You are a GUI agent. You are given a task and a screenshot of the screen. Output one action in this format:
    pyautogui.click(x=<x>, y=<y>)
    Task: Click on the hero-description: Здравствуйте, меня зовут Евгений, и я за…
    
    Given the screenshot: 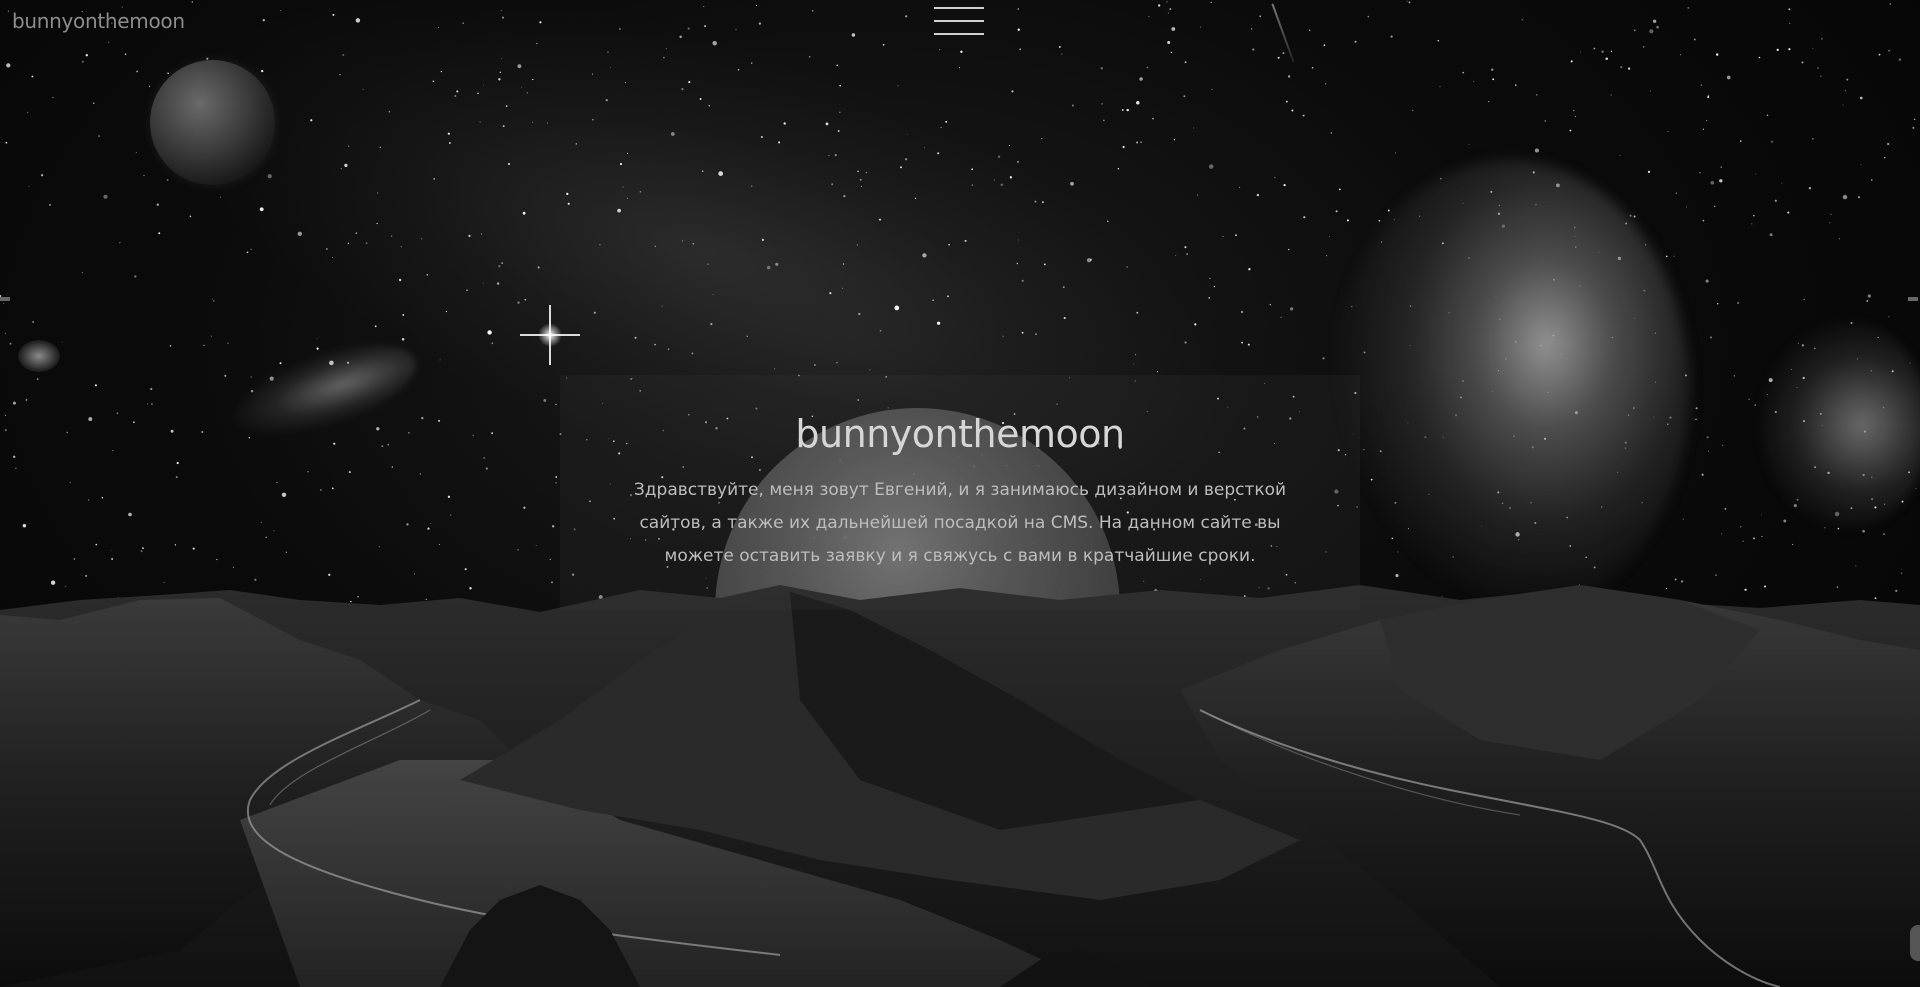 What is the action you would take?
    pyautogui.click(x=960, y=523)
    